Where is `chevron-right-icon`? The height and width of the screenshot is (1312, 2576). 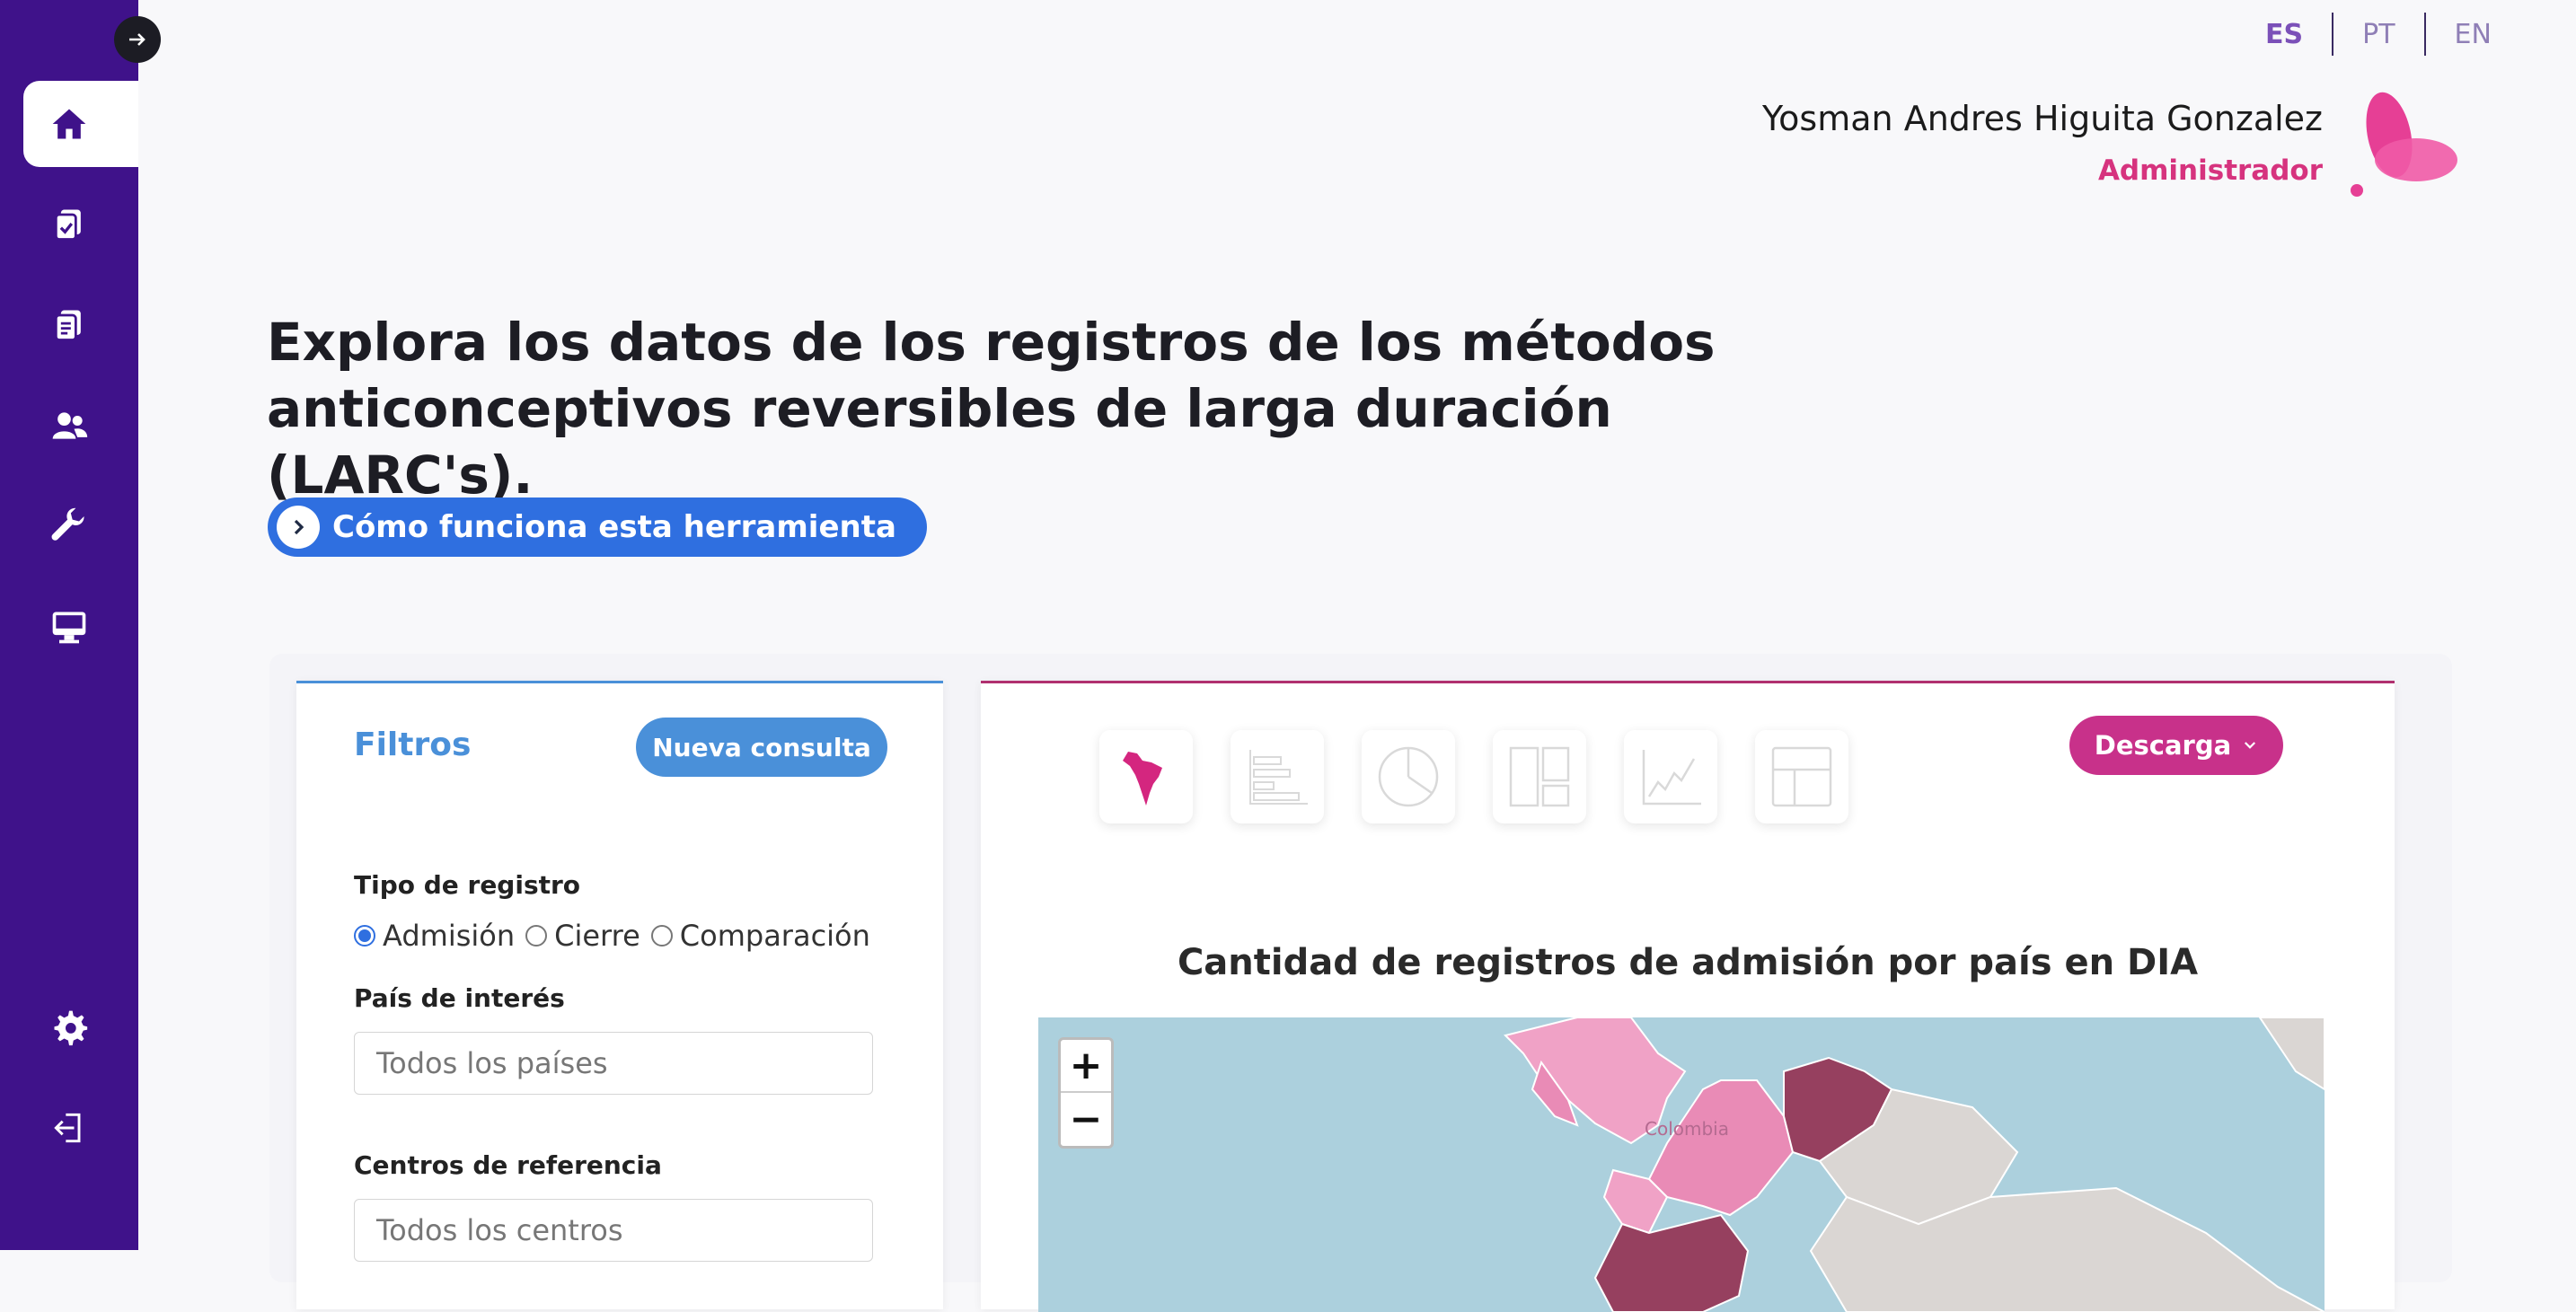 chevron-right-icon is located at coordinates (298, 527).